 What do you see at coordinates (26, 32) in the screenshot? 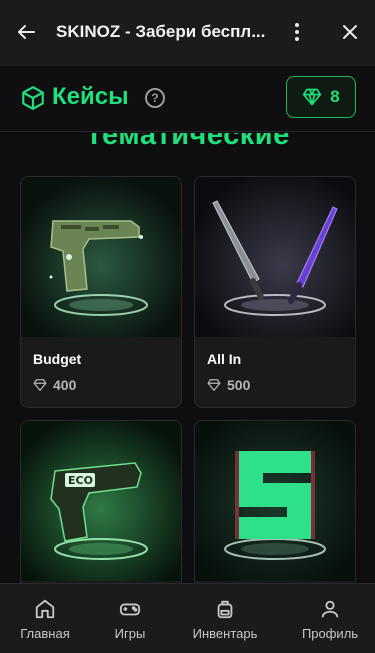
I see `arrow-left-icon` at bounding box center [26, 32].